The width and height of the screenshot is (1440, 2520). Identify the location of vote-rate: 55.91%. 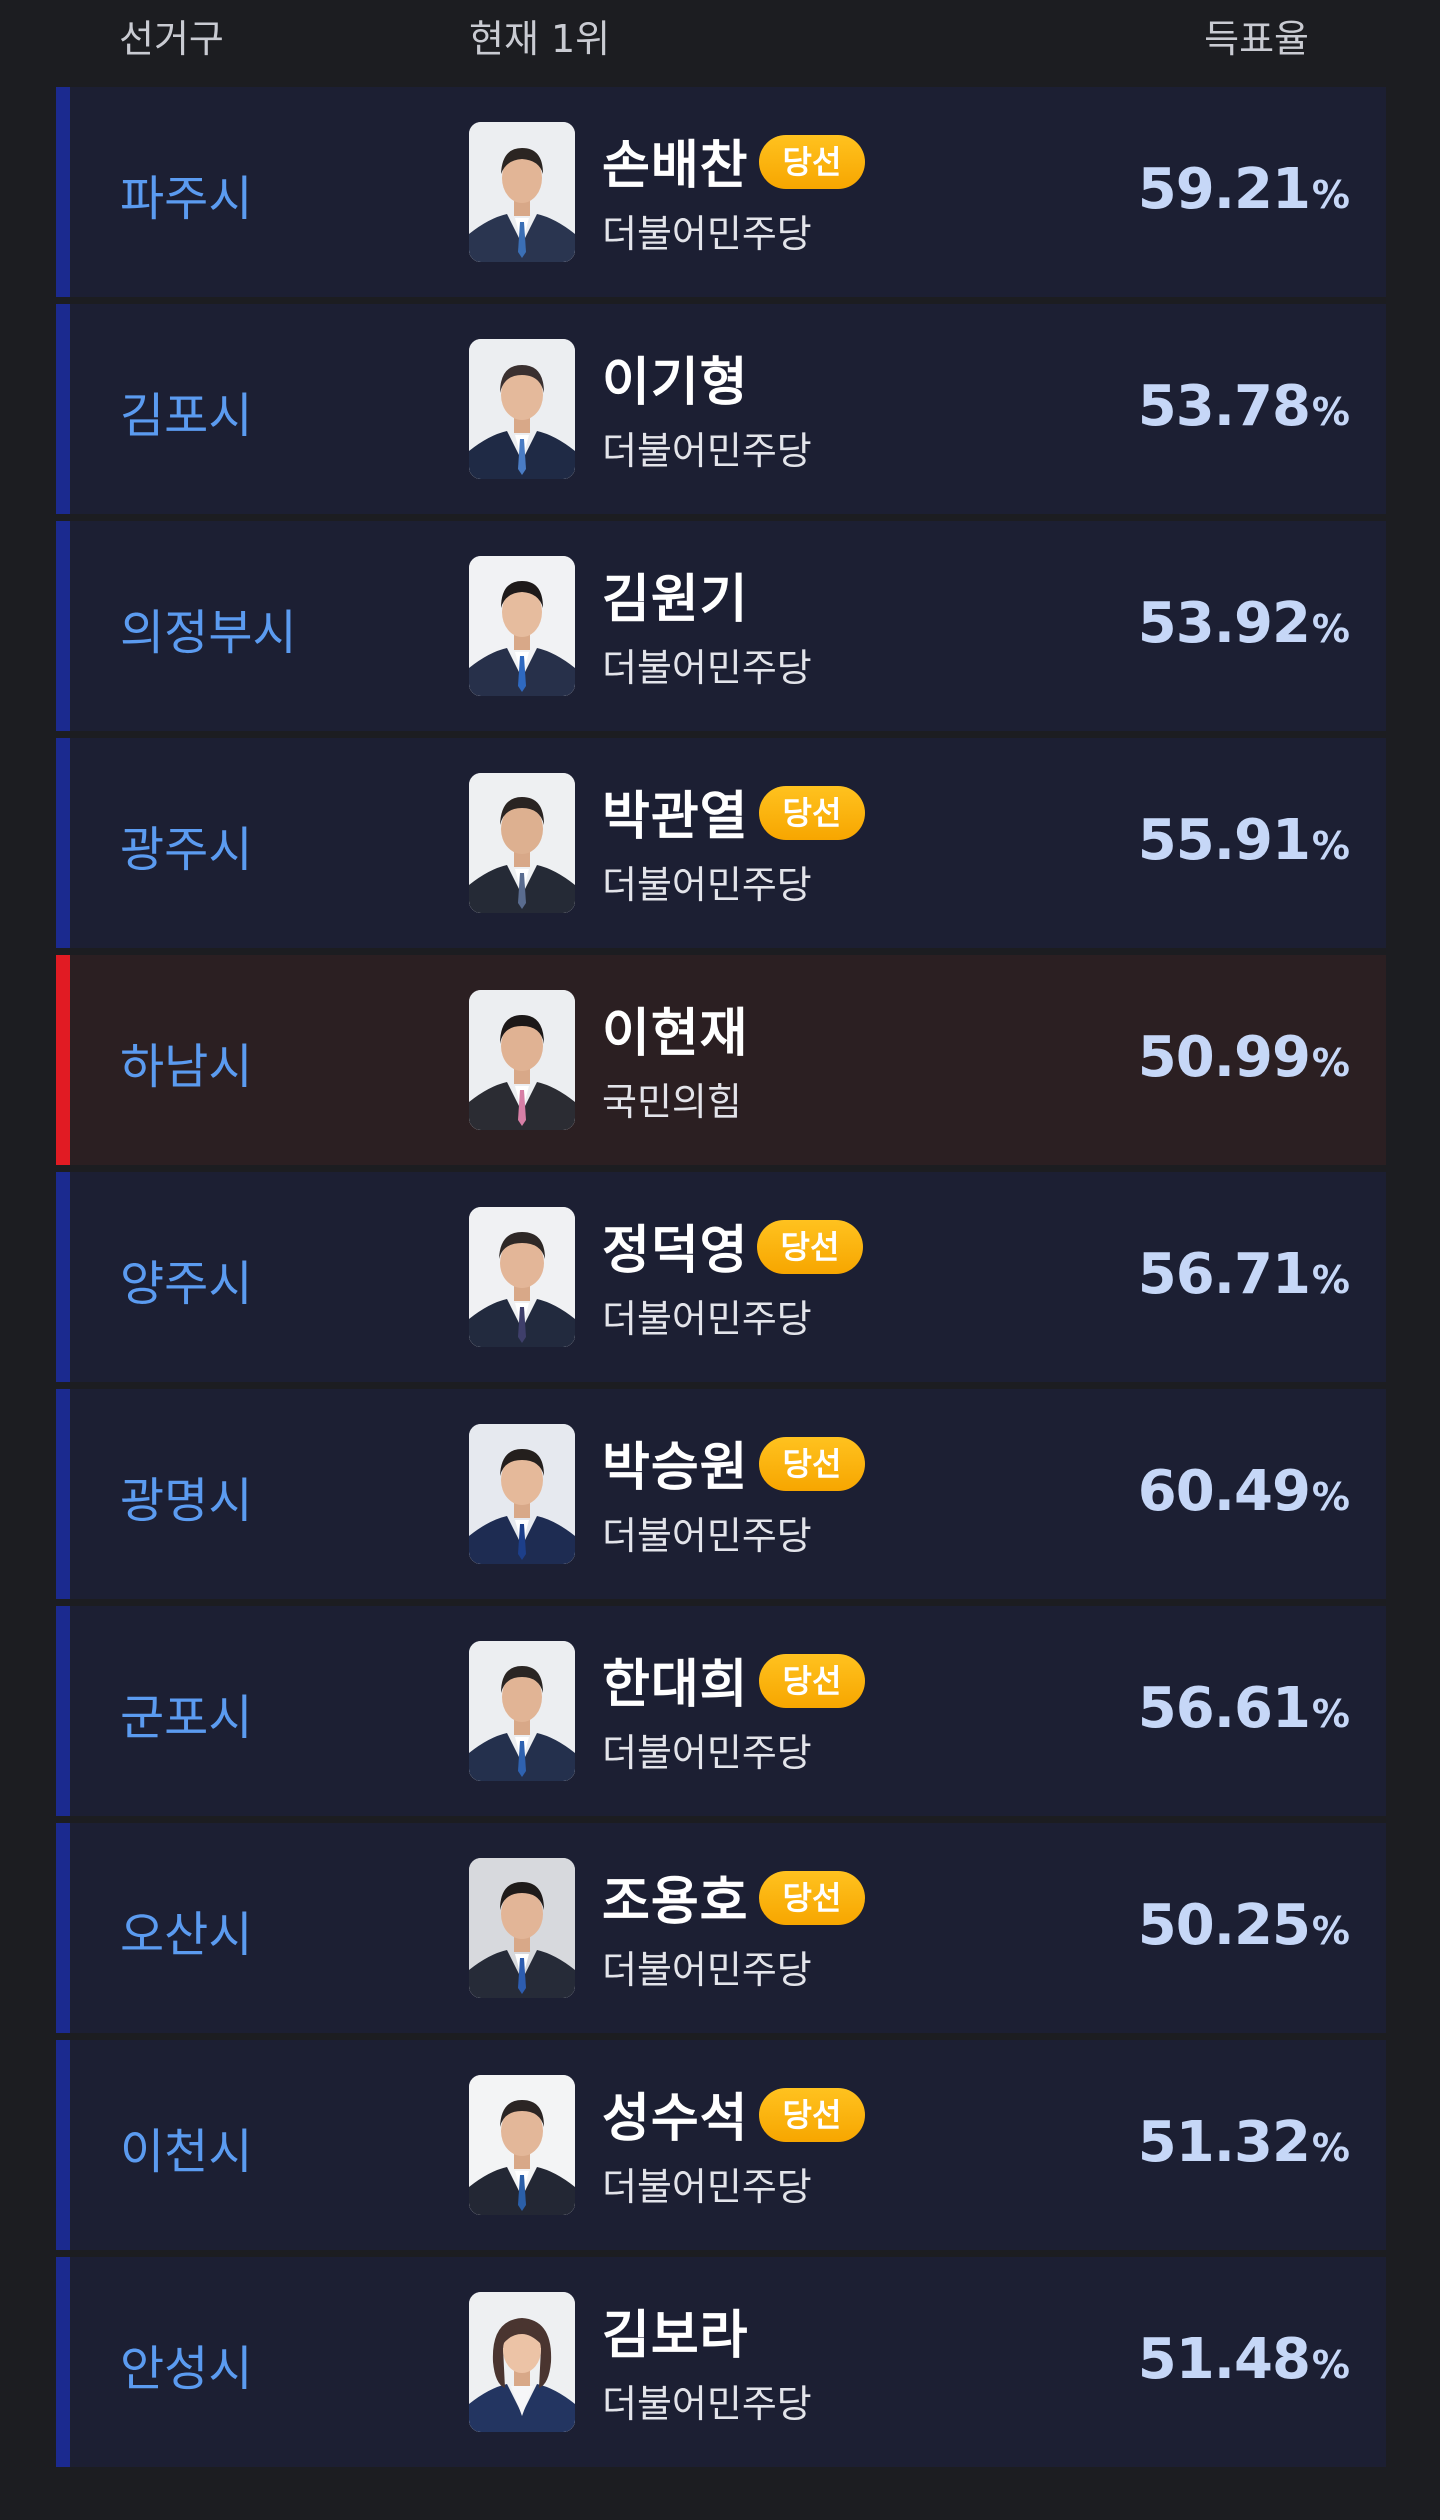
(1243, 840).